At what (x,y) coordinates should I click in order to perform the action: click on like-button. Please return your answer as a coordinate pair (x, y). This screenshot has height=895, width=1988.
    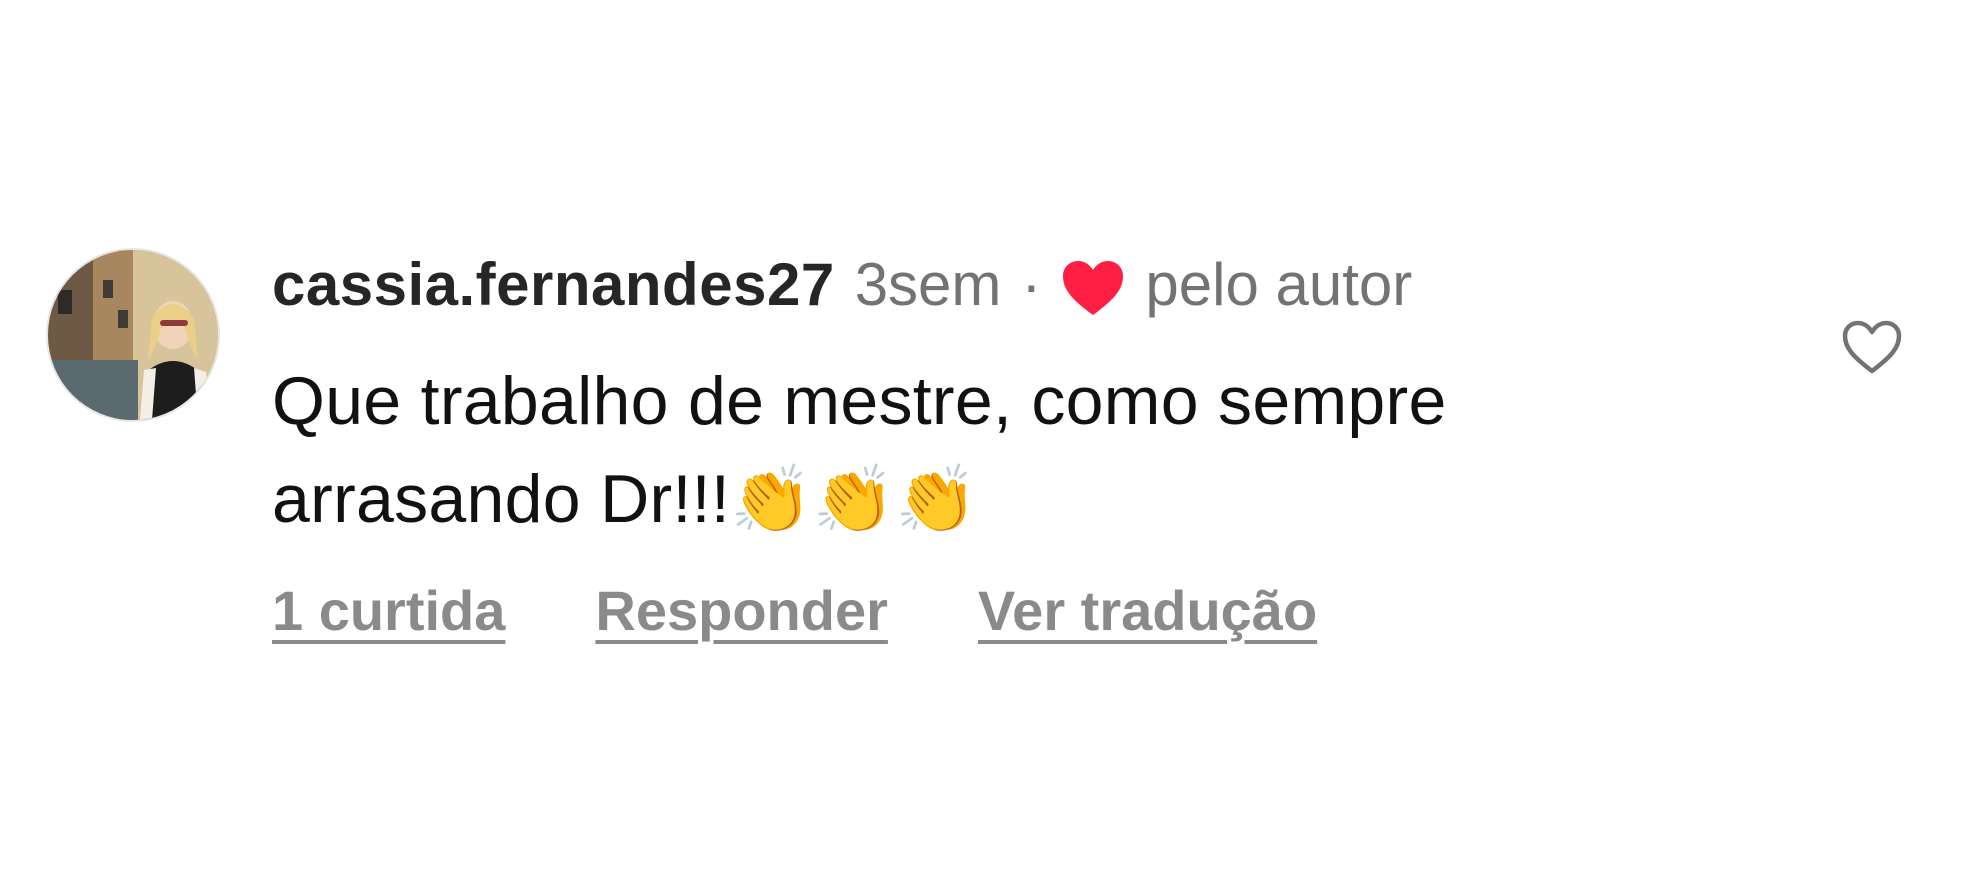
    Looking at the image, I should click on (1872, 347).